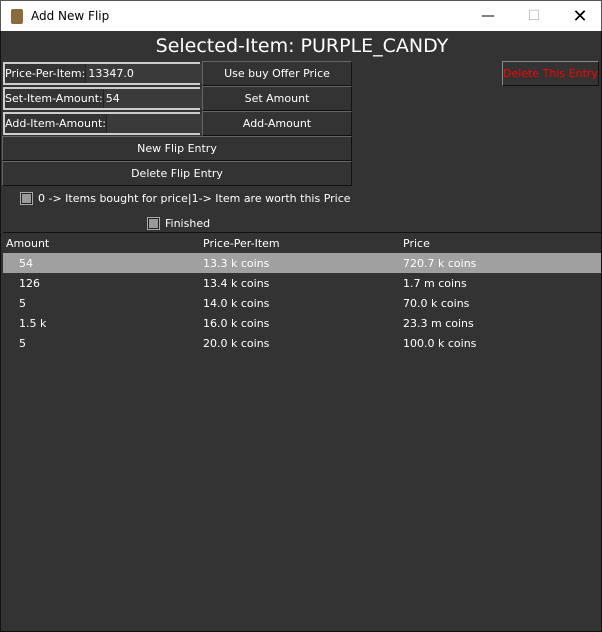 This screenshot has height=632, width=602. Describe the element at coordinates (502, 243) in the screenshot. I see `column-header-price: Price` at that location.